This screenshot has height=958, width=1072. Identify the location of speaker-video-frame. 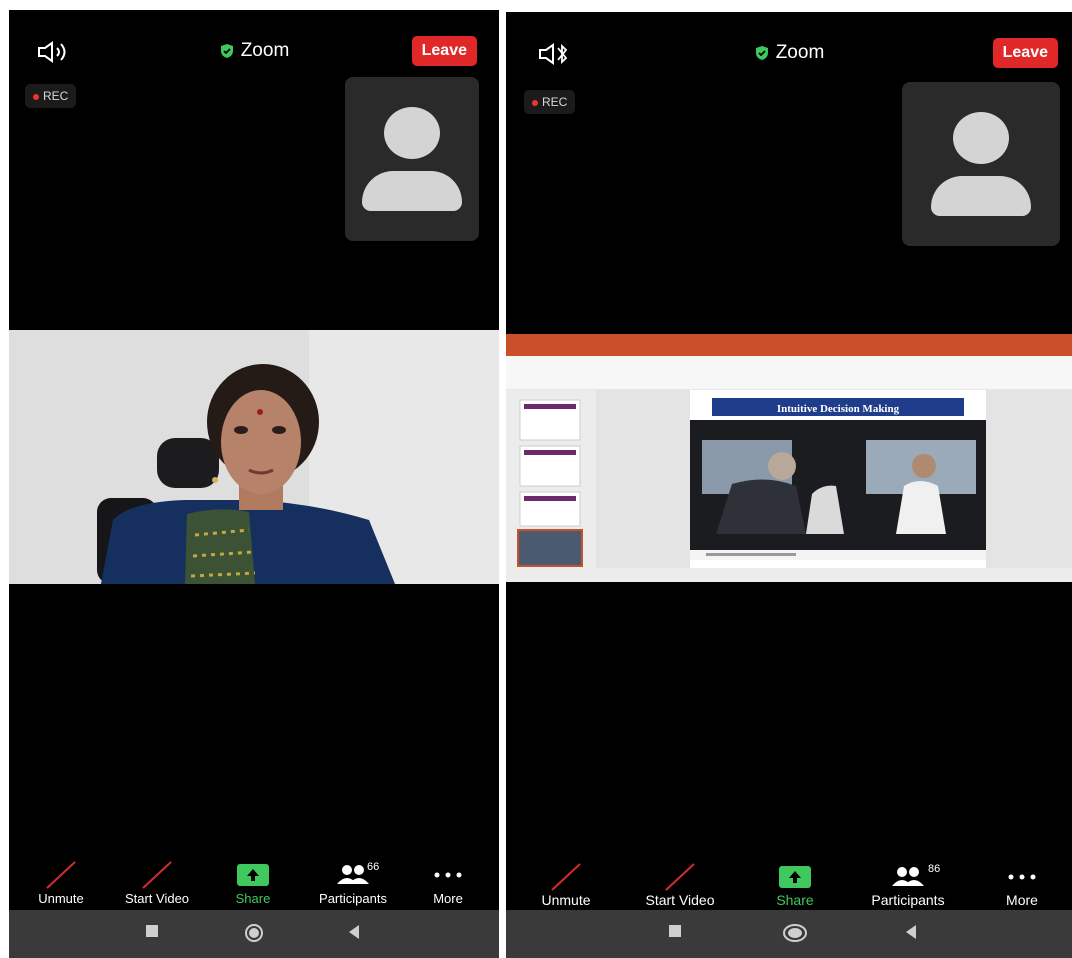
(254, 457).